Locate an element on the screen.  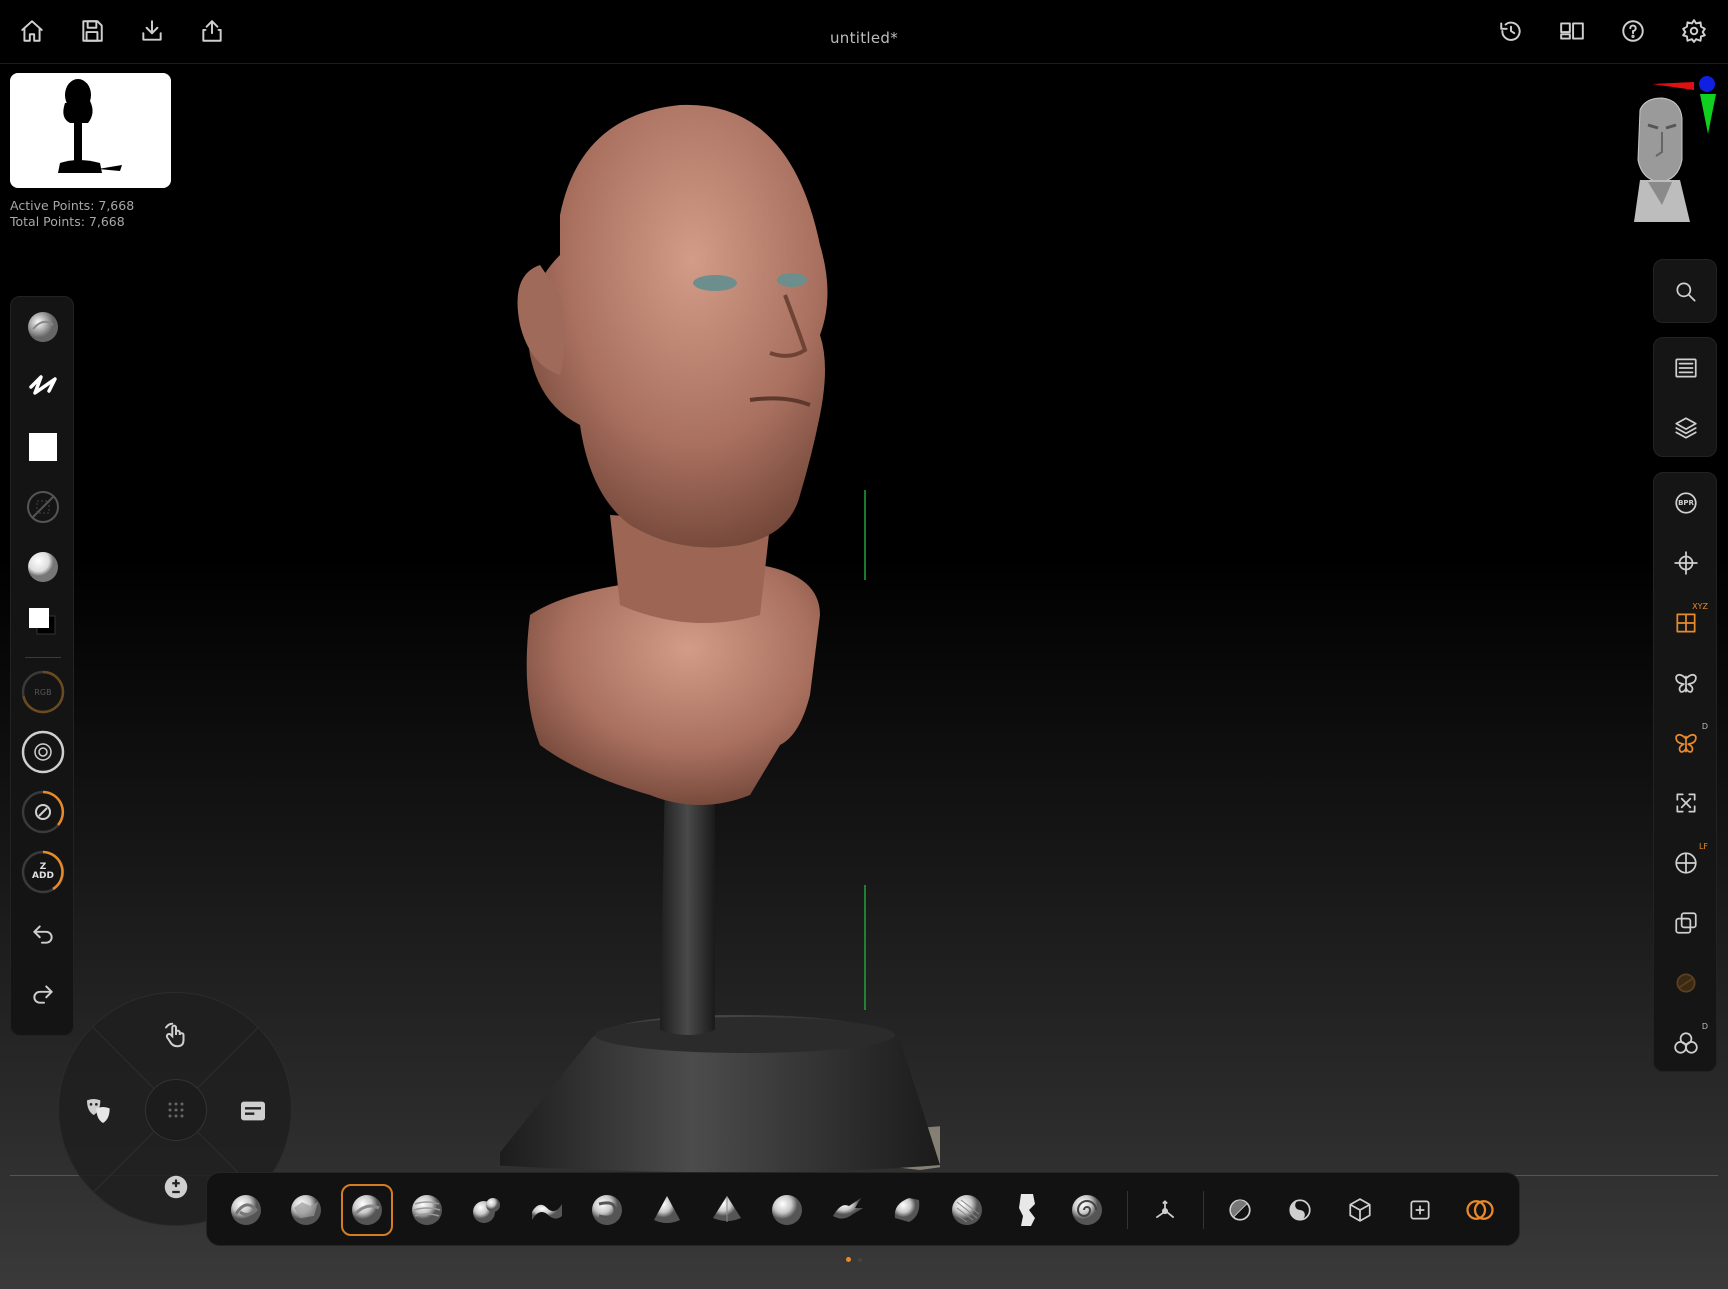
total-points-label: Total Points: 7,668 is located at coordinates (67, 221).